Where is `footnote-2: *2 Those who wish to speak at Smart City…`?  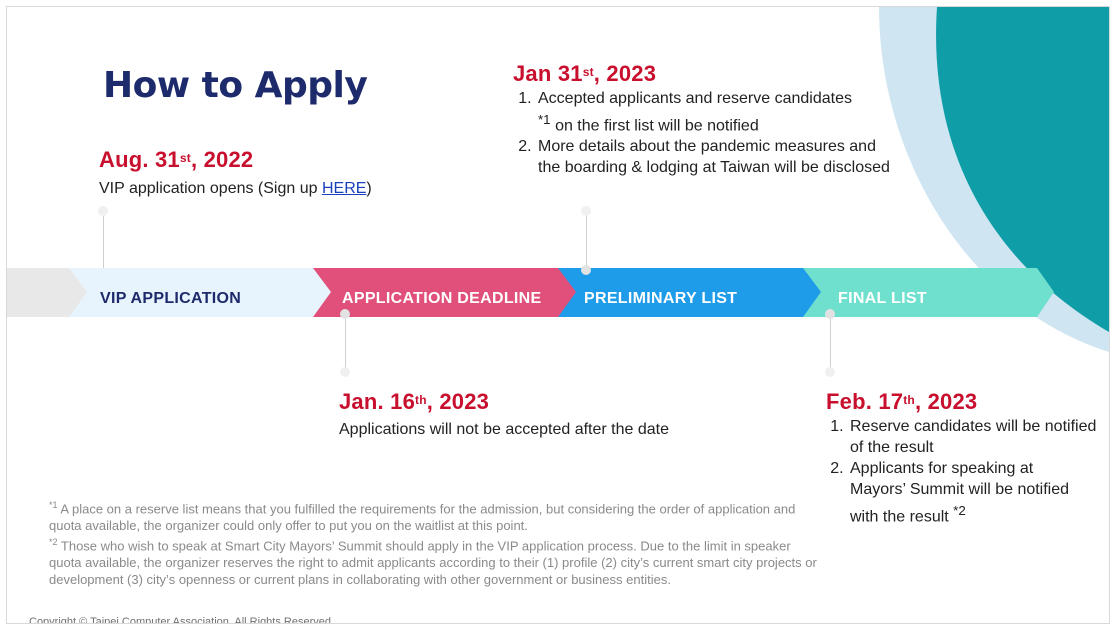 footnote-2: *2 Those who wish to speak at Smart City… is located at coordinates (434, 561).